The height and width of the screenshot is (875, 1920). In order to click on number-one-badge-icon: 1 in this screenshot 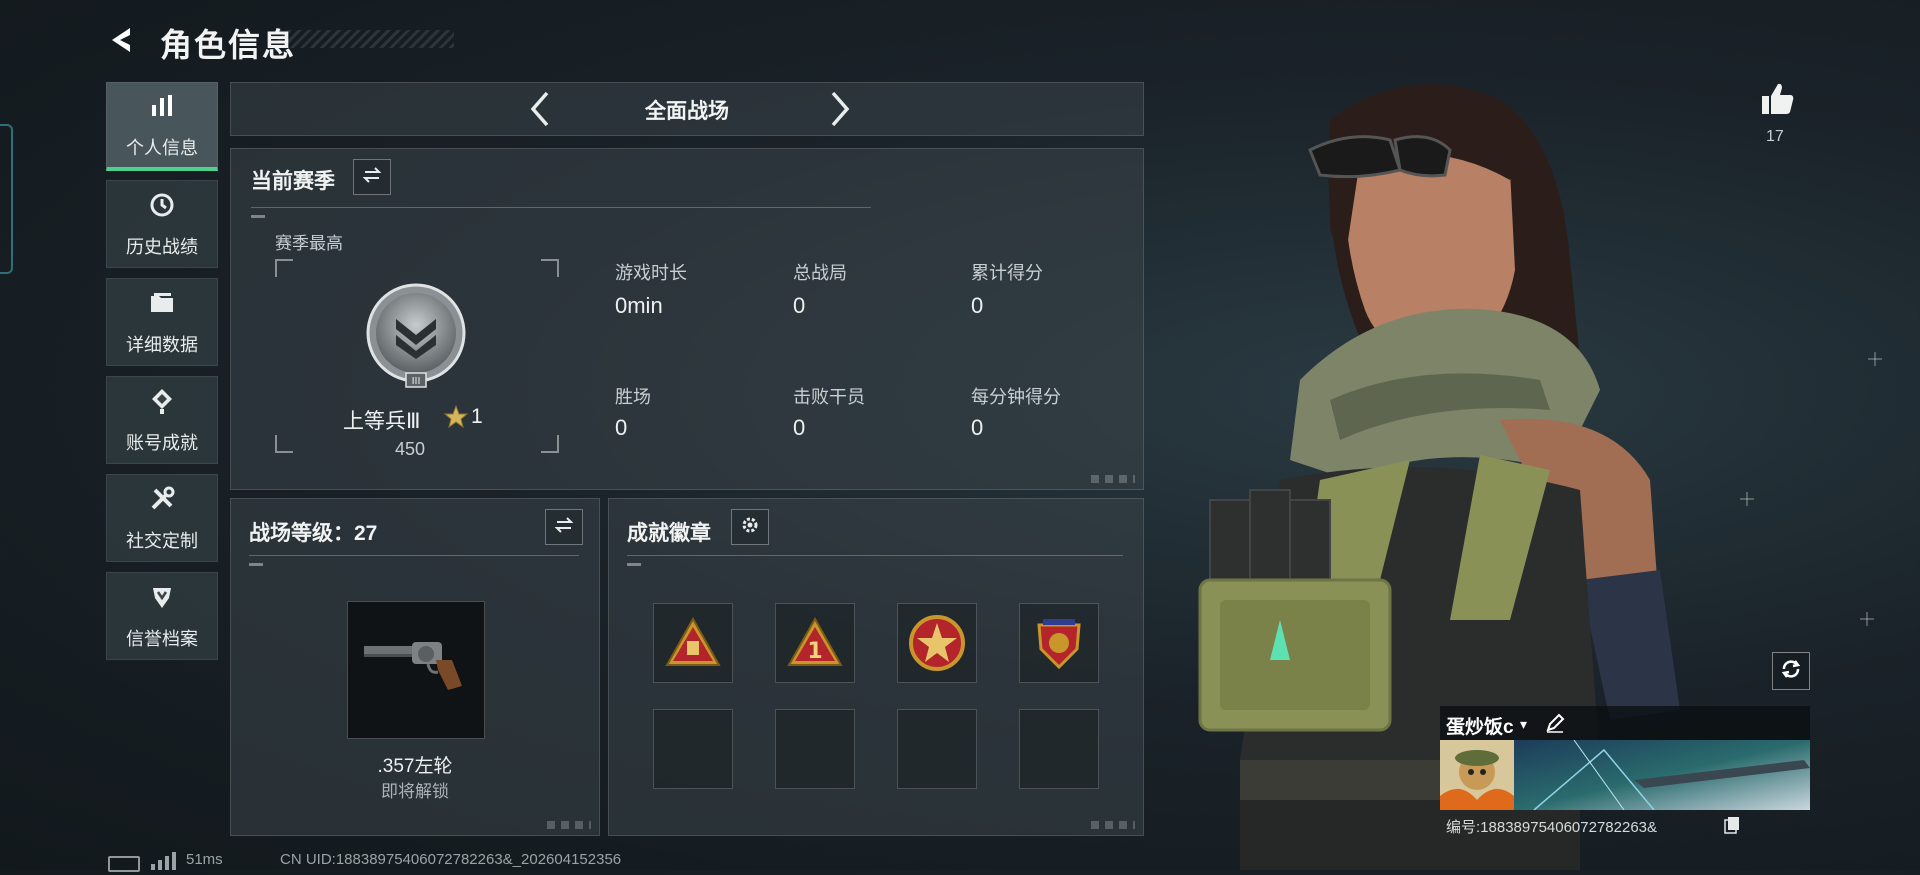, I will do `click(815, 641)`.